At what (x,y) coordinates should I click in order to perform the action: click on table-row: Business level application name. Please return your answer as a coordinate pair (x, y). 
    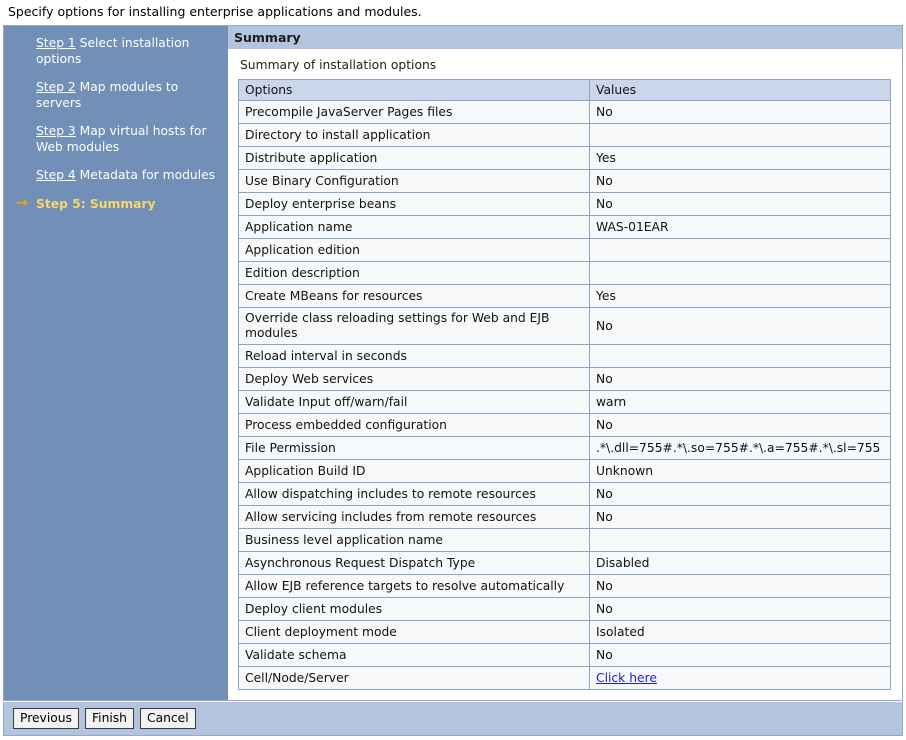
    Looking at the image, I should click on (564, 540).